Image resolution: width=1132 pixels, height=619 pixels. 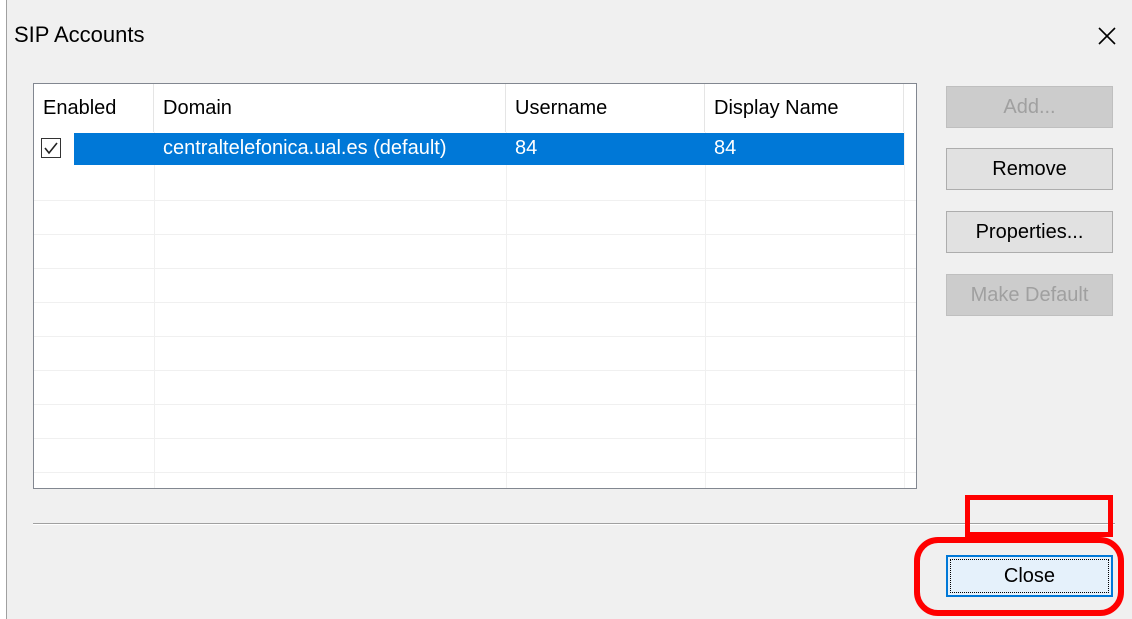 What do you see at coordinates (469, 149) in the screenshot?
I see `table-row: centraltelefonica.ual.es (default) 84 84` at bounding box center [469, 149].